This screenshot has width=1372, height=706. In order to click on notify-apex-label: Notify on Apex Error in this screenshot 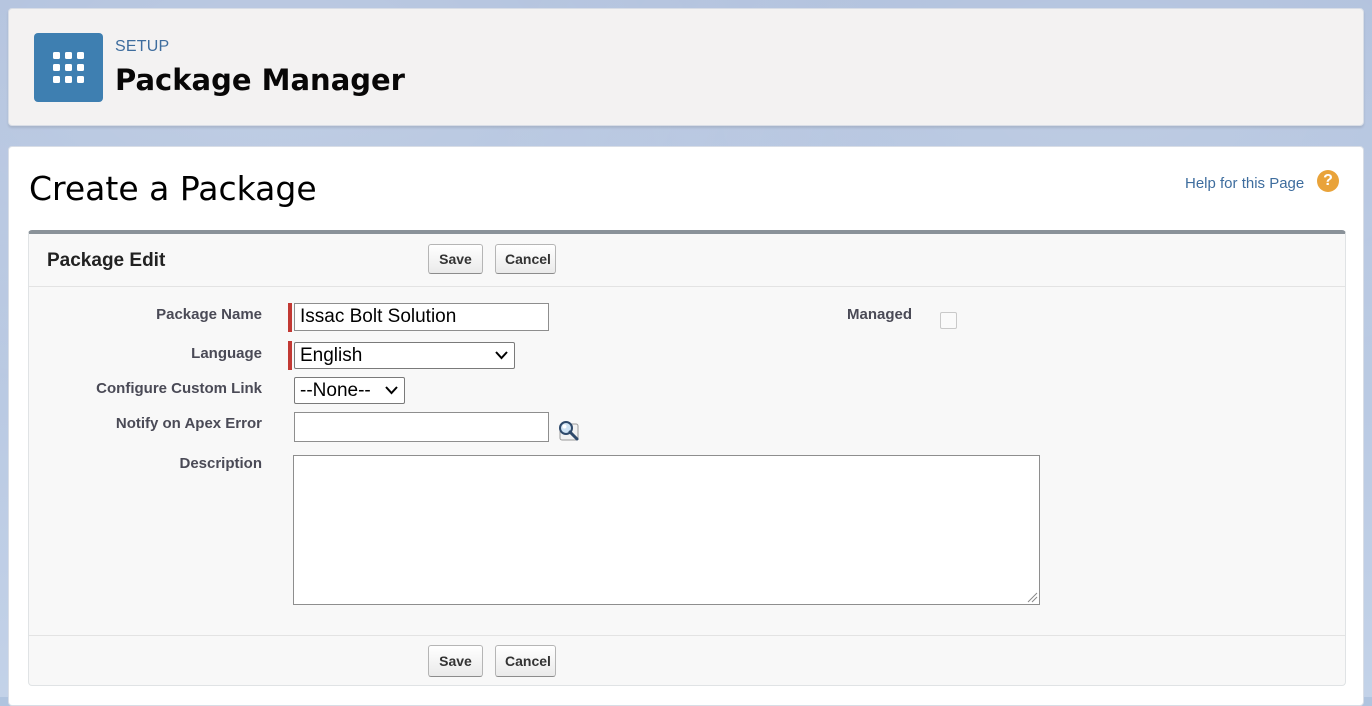, I will do `click(188, 423)`.